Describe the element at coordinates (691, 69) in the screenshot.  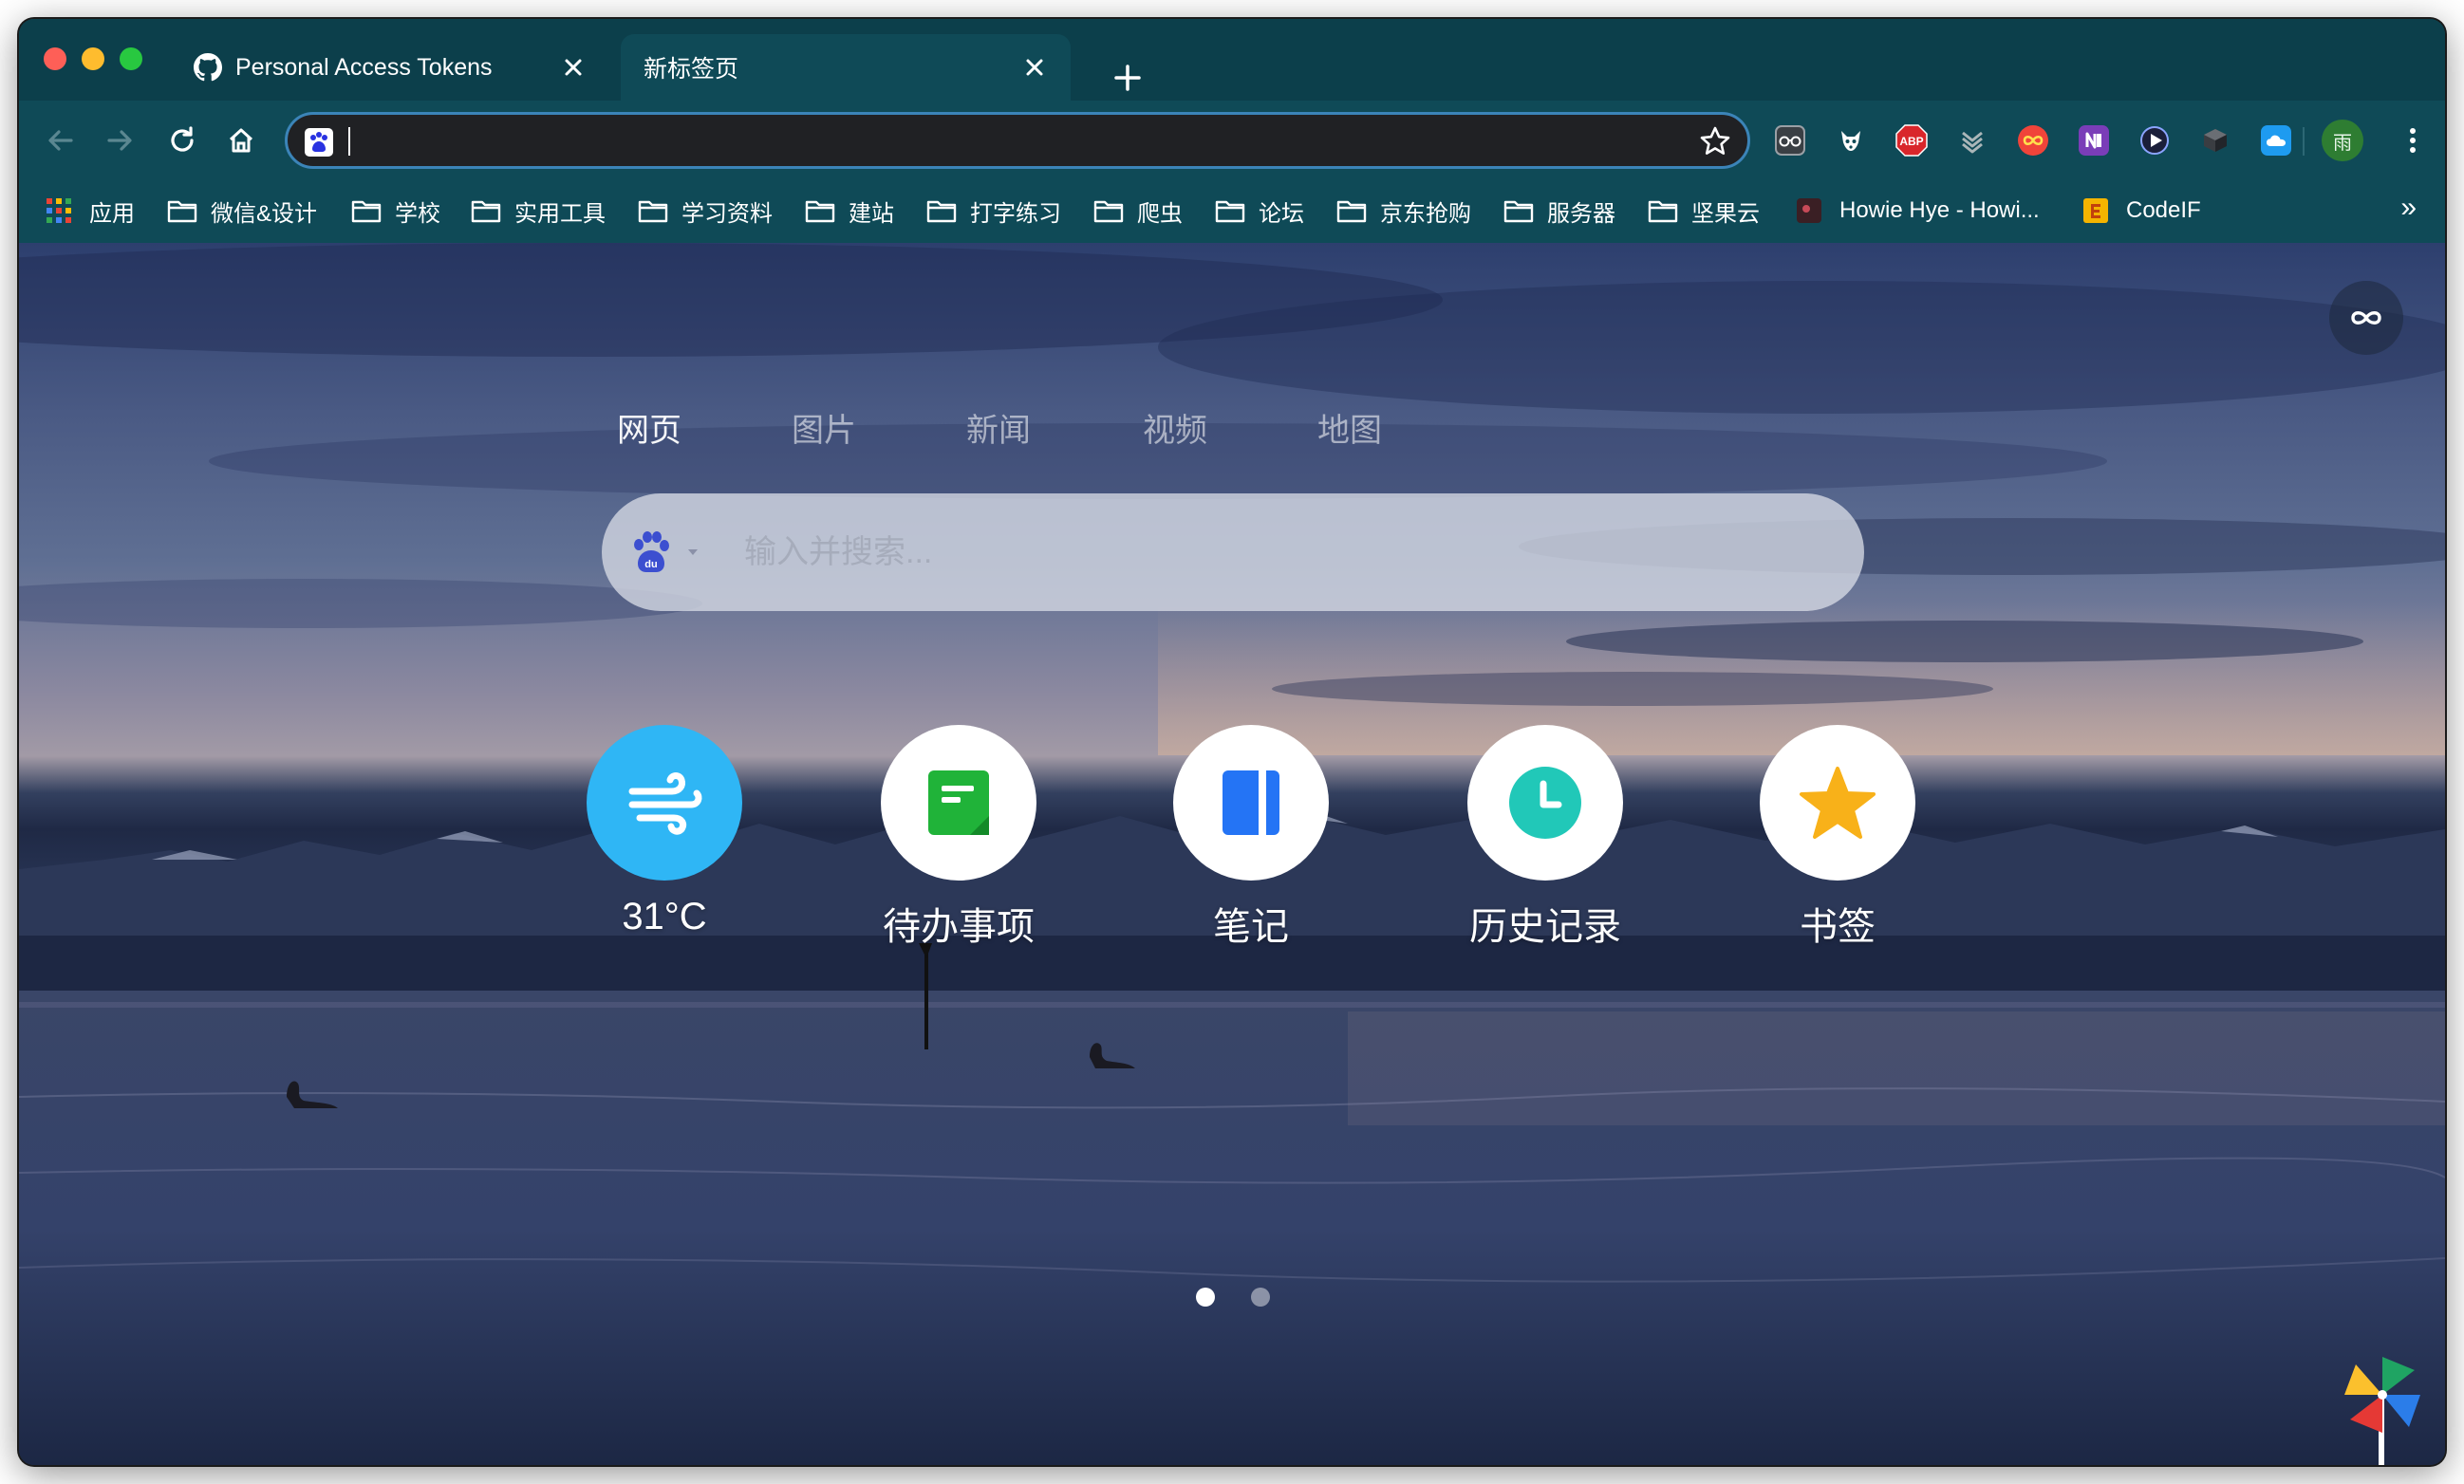
I see `tab-title: 新标签页` at that location.